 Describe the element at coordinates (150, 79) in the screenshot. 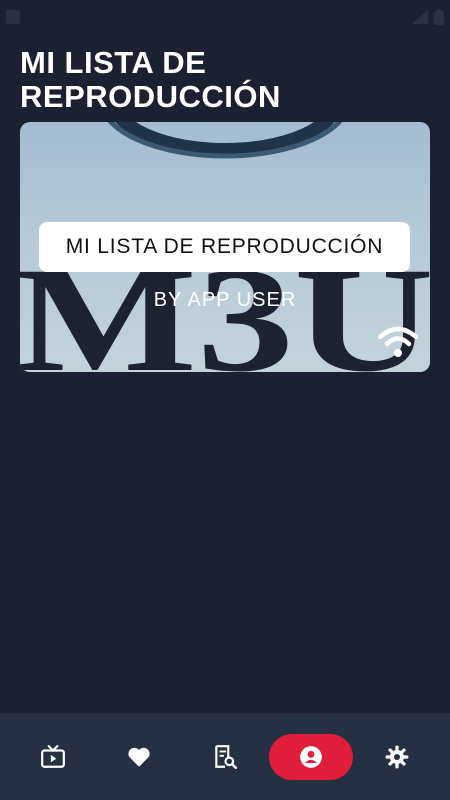

I see `page-title: MI LISTA DE REPRODUCCIÓN` at that location.